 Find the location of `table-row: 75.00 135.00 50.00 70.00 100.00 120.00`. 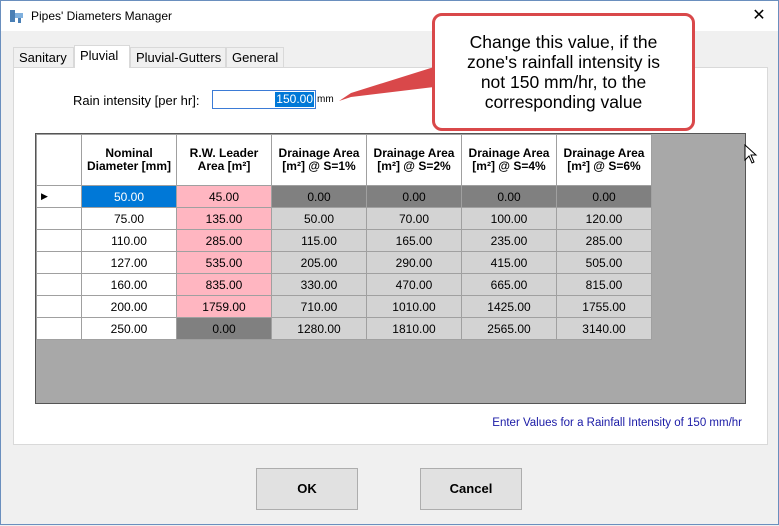

table-row: 75.00 135.00 50.00 70.00 100.00 120.00 is located at coordinates (344, 218).